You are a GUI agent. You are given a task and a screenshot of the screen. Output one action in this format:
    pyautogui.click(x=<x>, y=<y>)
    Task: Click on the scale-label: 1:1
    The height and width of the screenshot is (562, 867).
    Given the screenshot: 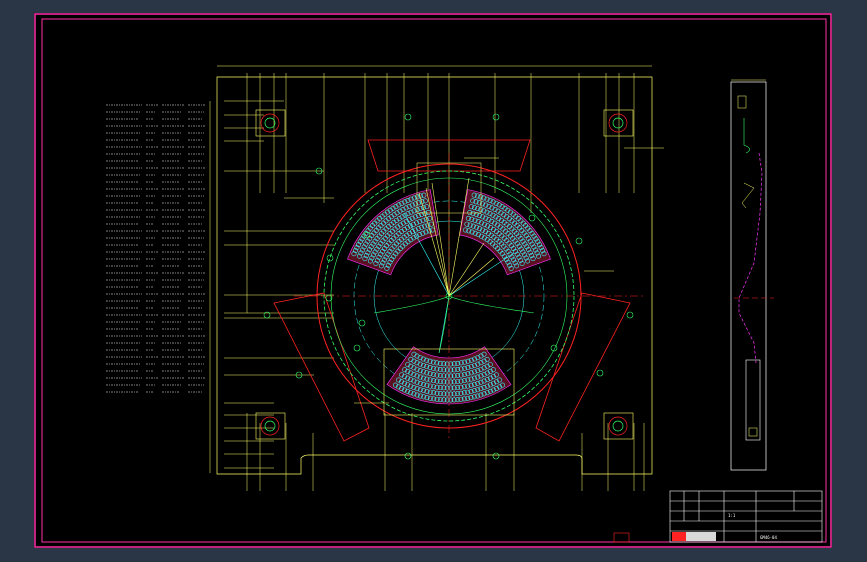 What is the action you would take?
    pyautogui.click(x=732, y=515)
    